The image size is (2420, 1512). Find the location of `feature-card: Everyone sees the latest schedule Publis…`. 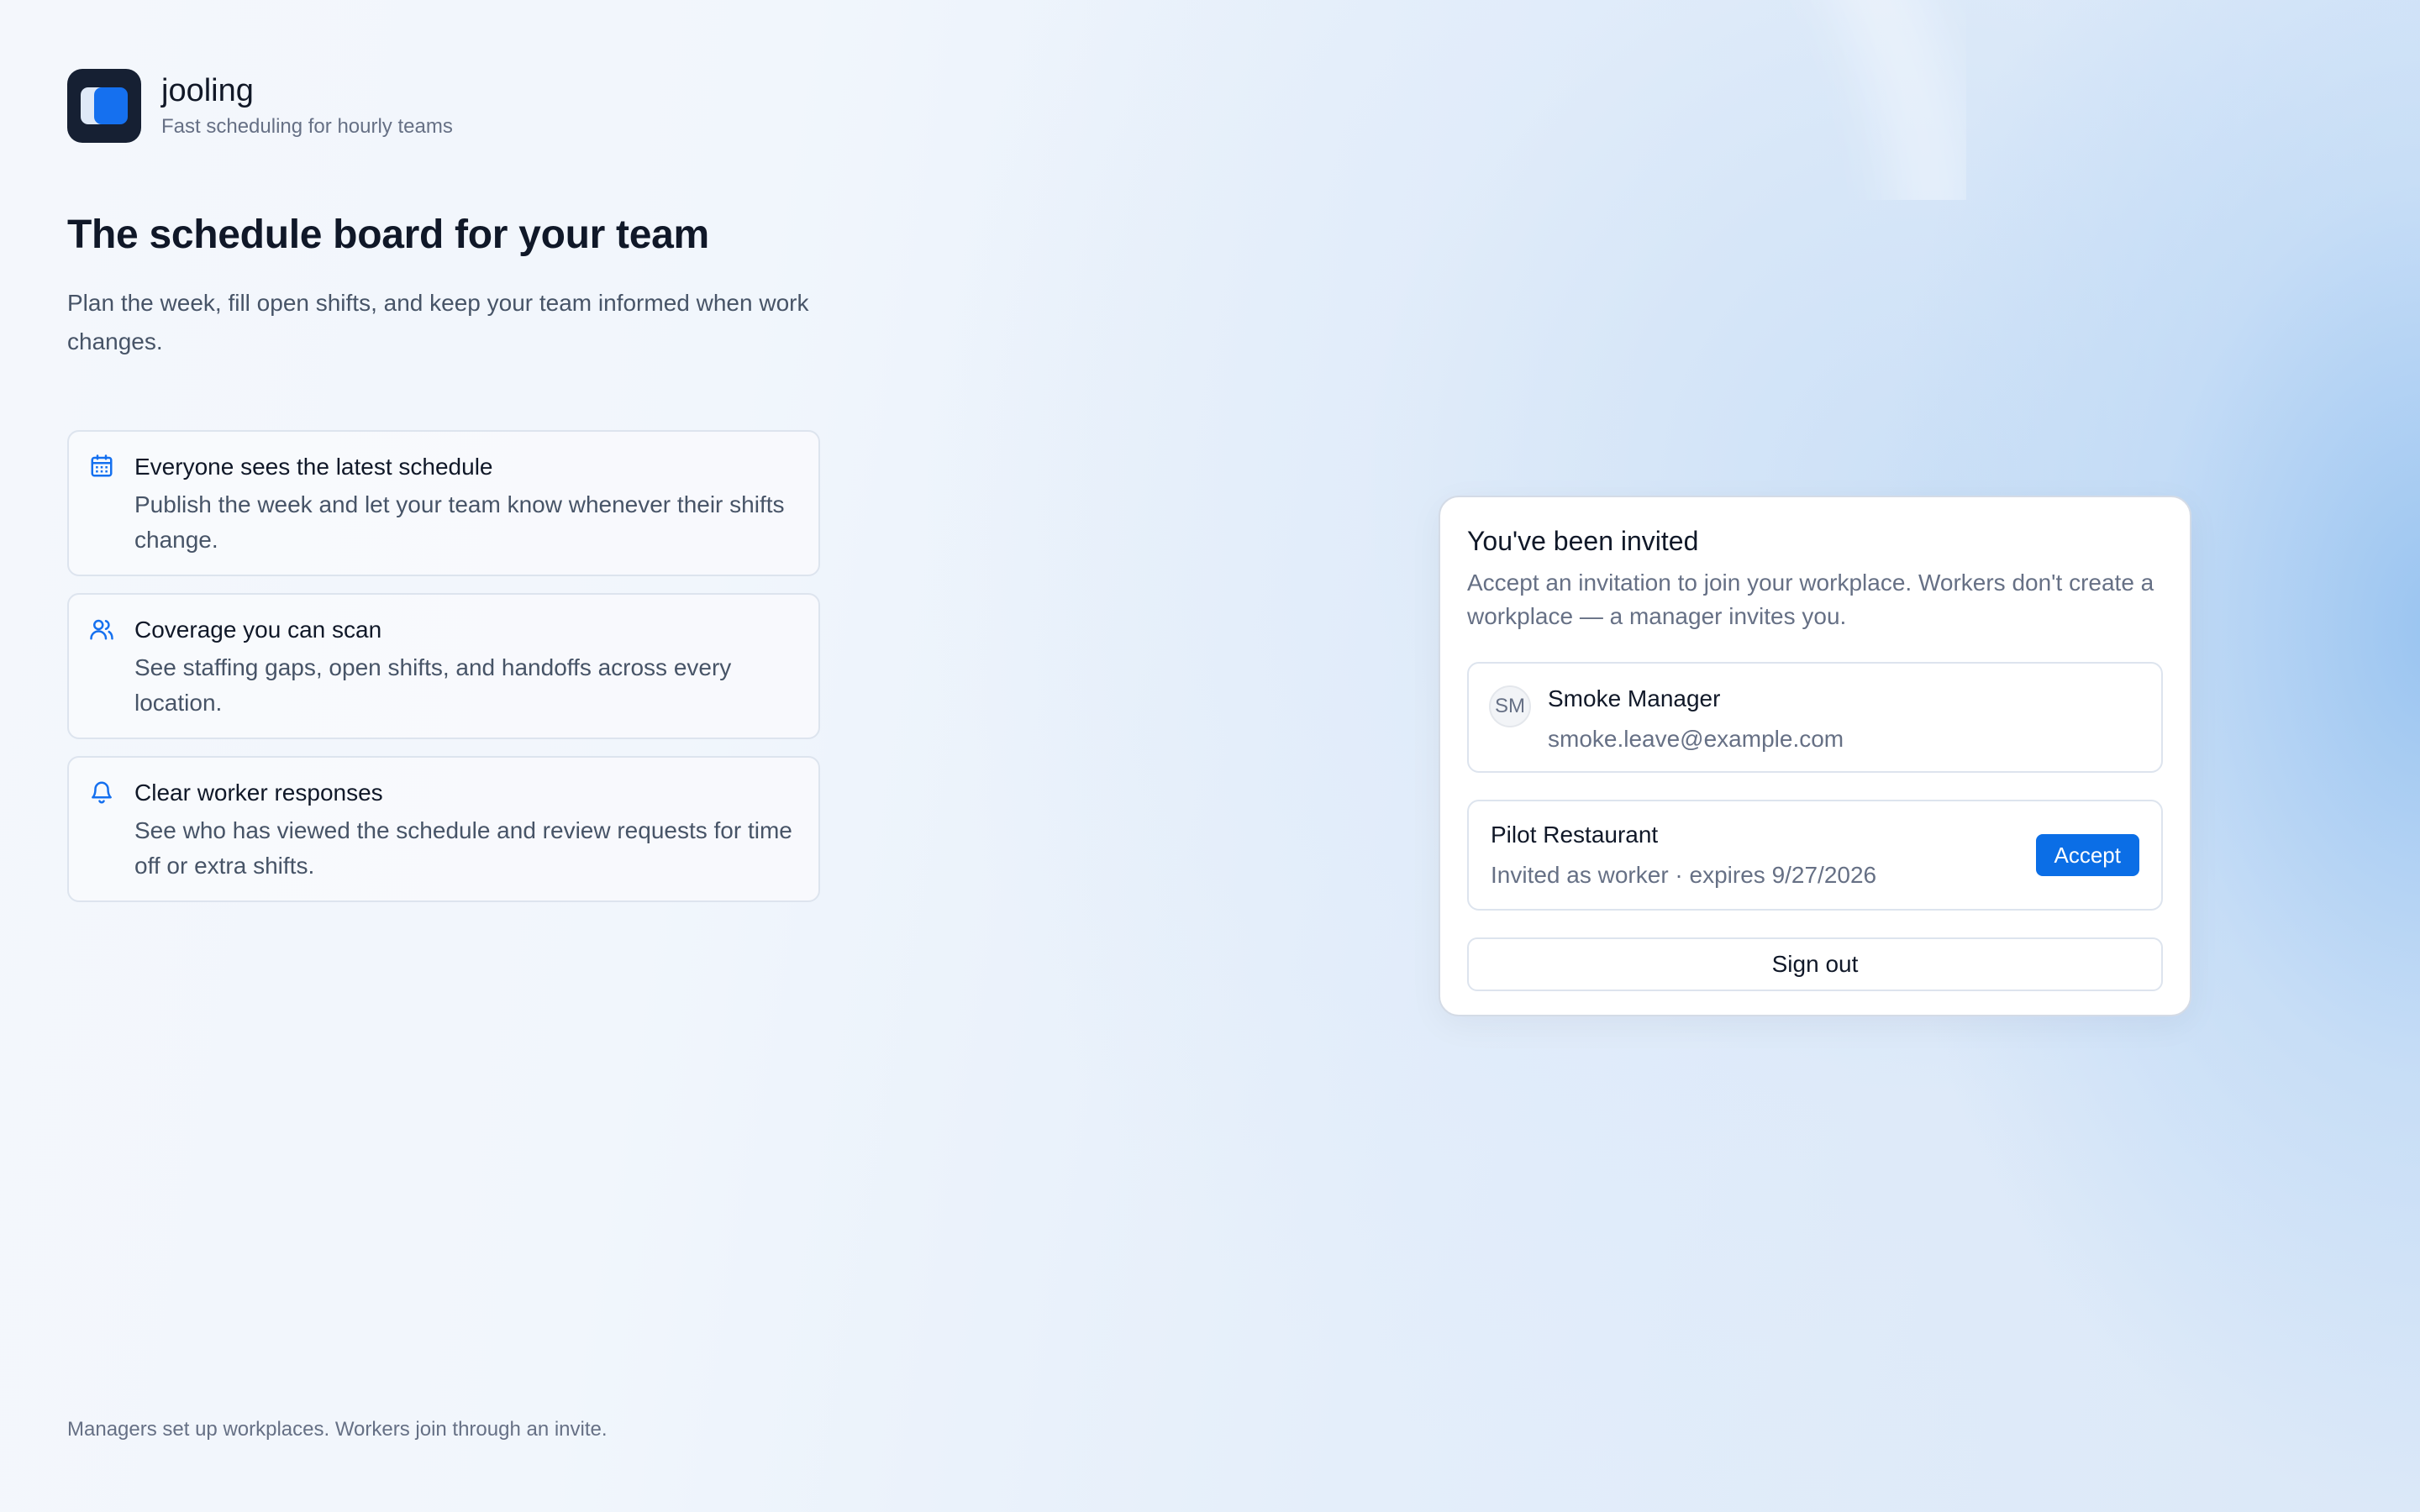

feature-card: Everyone sees the latest schedule Publis… is located at coordinates (443, 503).